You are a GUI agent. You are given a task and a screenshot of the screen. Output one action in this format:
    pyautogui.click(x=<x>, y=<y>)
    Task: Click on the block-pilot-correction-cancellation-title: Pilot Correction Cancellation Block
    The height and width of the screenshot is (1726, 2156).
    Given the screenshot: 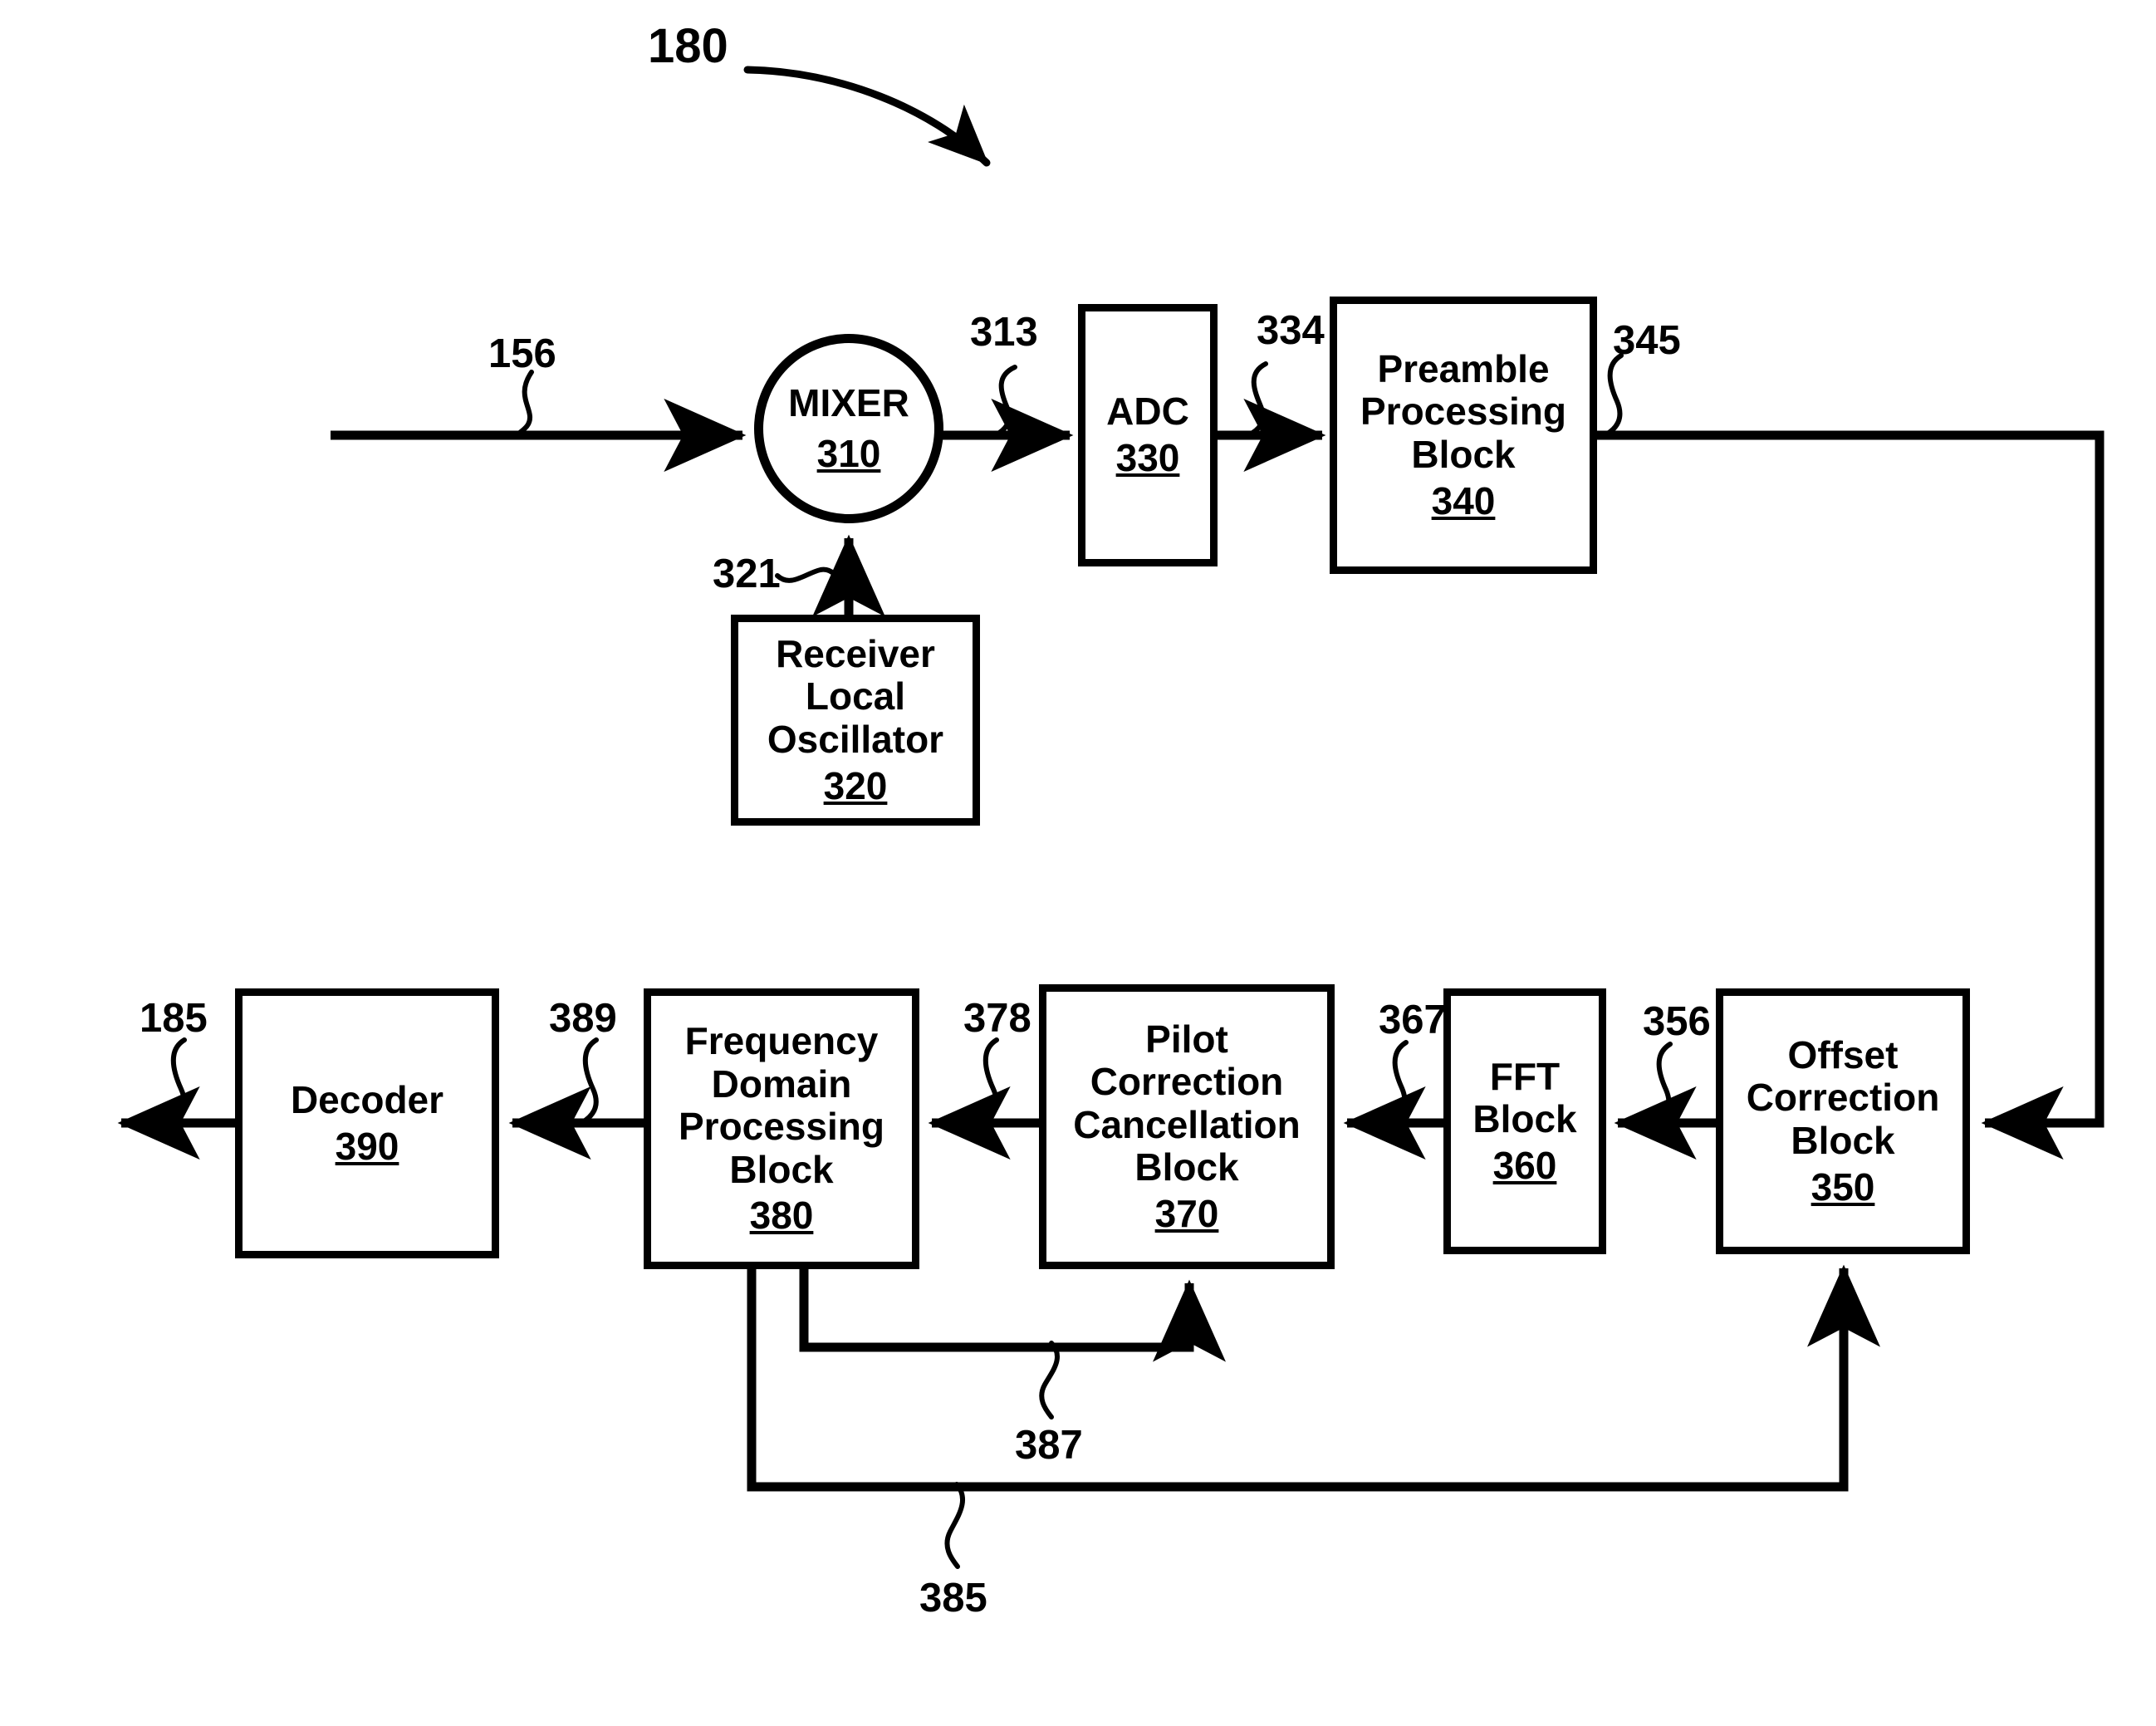 What is the action you would take?
    pyautogui.click(x=1187, y=1103)
    